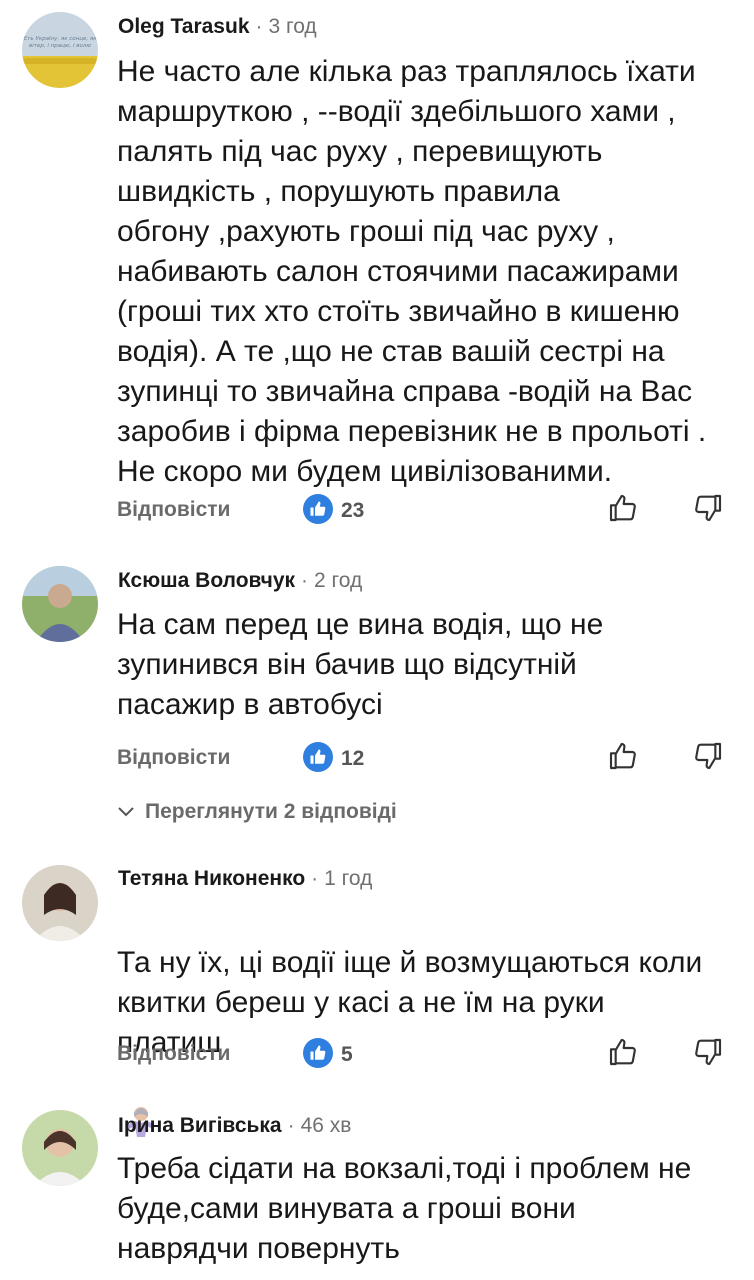  Describe the element at coordinates (200, 1125) in the screenshot. I see `author-name: Ірина Вигівська` at that location.